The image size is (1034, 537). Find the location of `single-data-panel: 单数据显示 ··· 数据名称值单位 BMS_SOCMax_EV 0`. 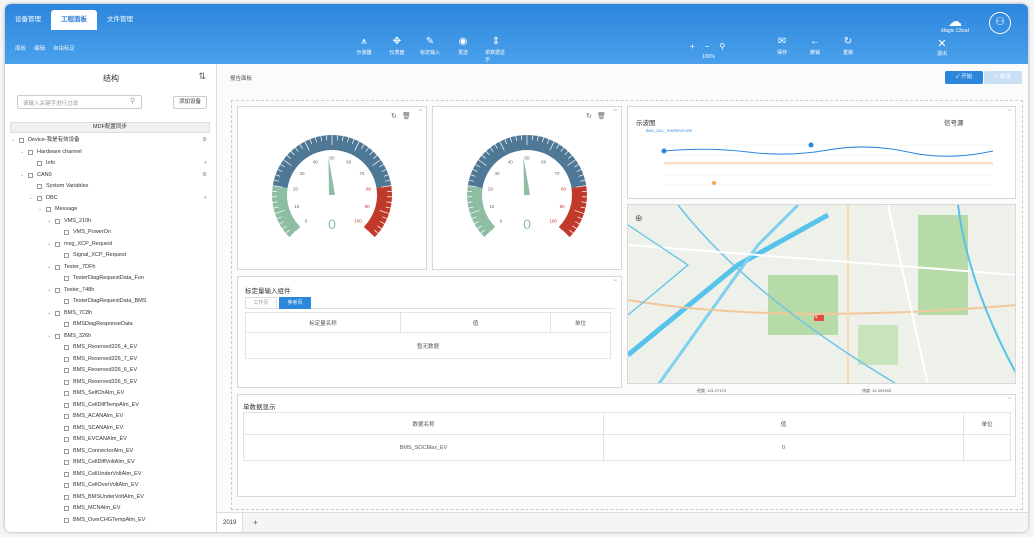

single-data-panel: 单数据显示 ··· 数据名称值单位 BMS_SOCMax_EV 0 is located at coordinates (626, 445).